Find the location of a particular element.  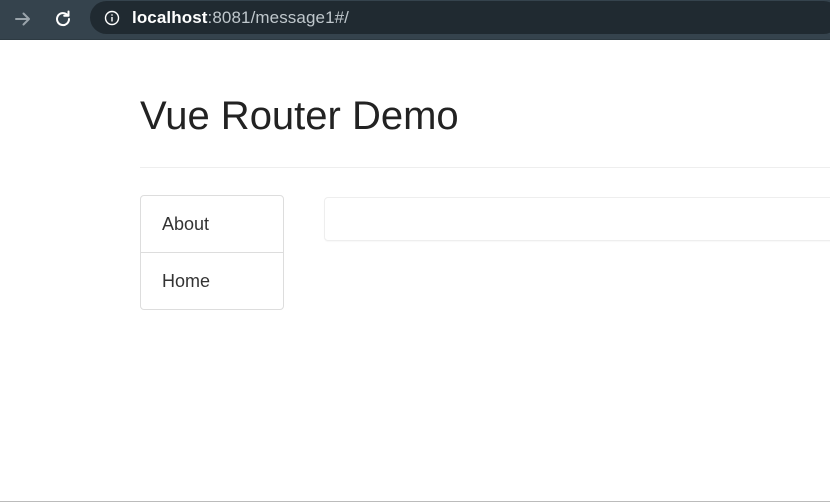

browser-toolbar: localhost:8081/message1#/ is located at coordinates (415, 20).